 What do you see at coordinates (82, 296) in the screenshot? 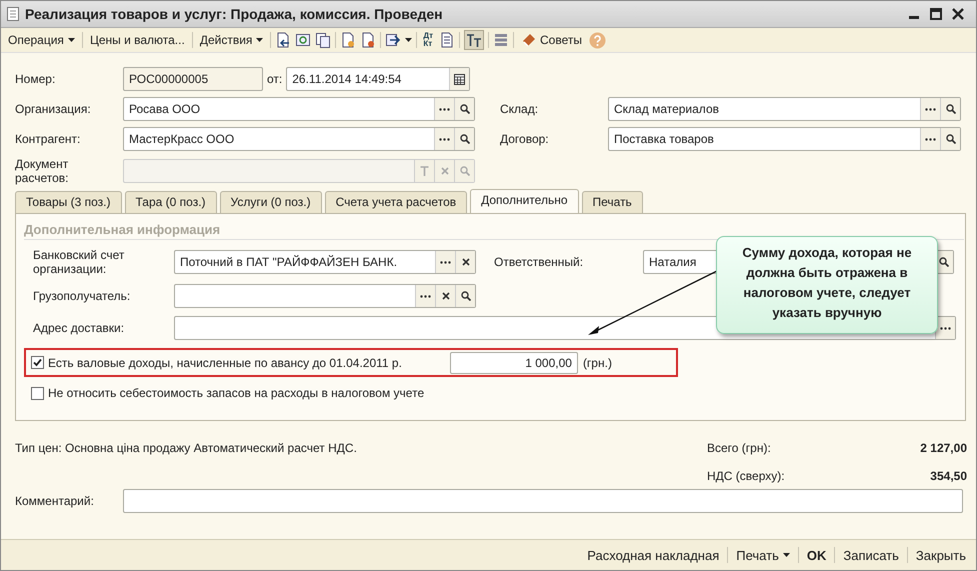
I see `field-label: Грузополучатель:` at bounding box center [82, 296].